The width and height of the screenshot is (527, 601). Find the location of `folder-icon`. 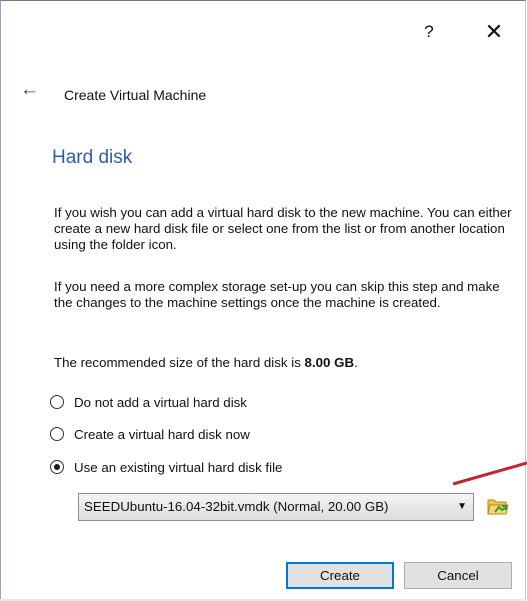

folder-icon is located at coordinates (498, 506).